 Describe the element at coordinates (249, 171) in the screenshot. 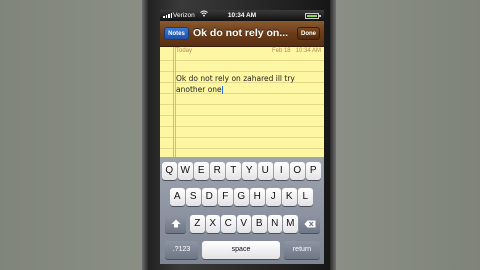

I see `key-y: Y` at that location.